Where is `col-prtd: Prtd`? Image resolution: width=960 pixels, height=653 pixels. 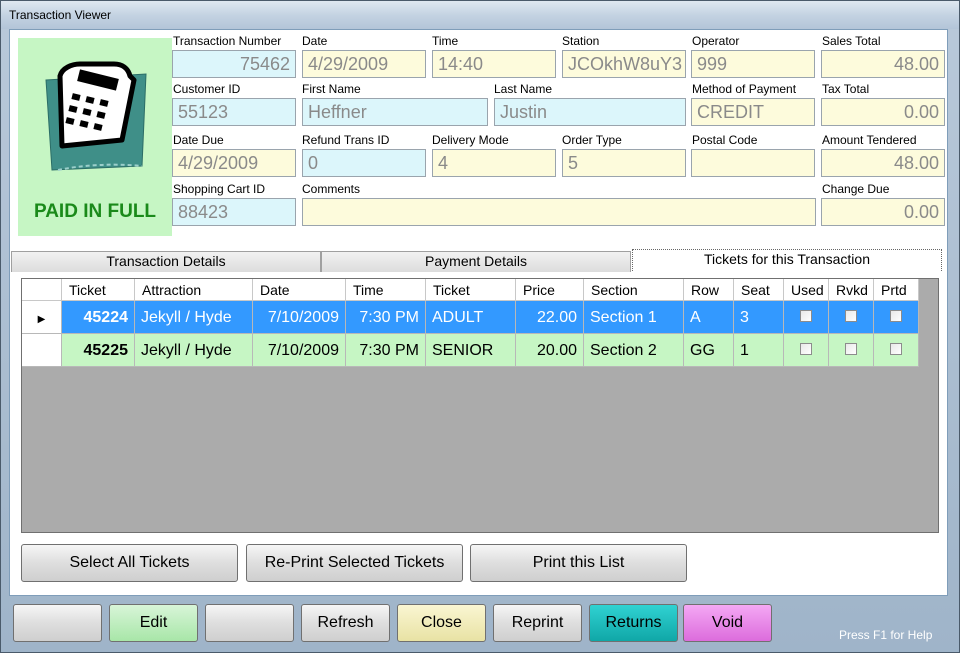 col-prtd: Prtd is located at coordinates (896, 290).